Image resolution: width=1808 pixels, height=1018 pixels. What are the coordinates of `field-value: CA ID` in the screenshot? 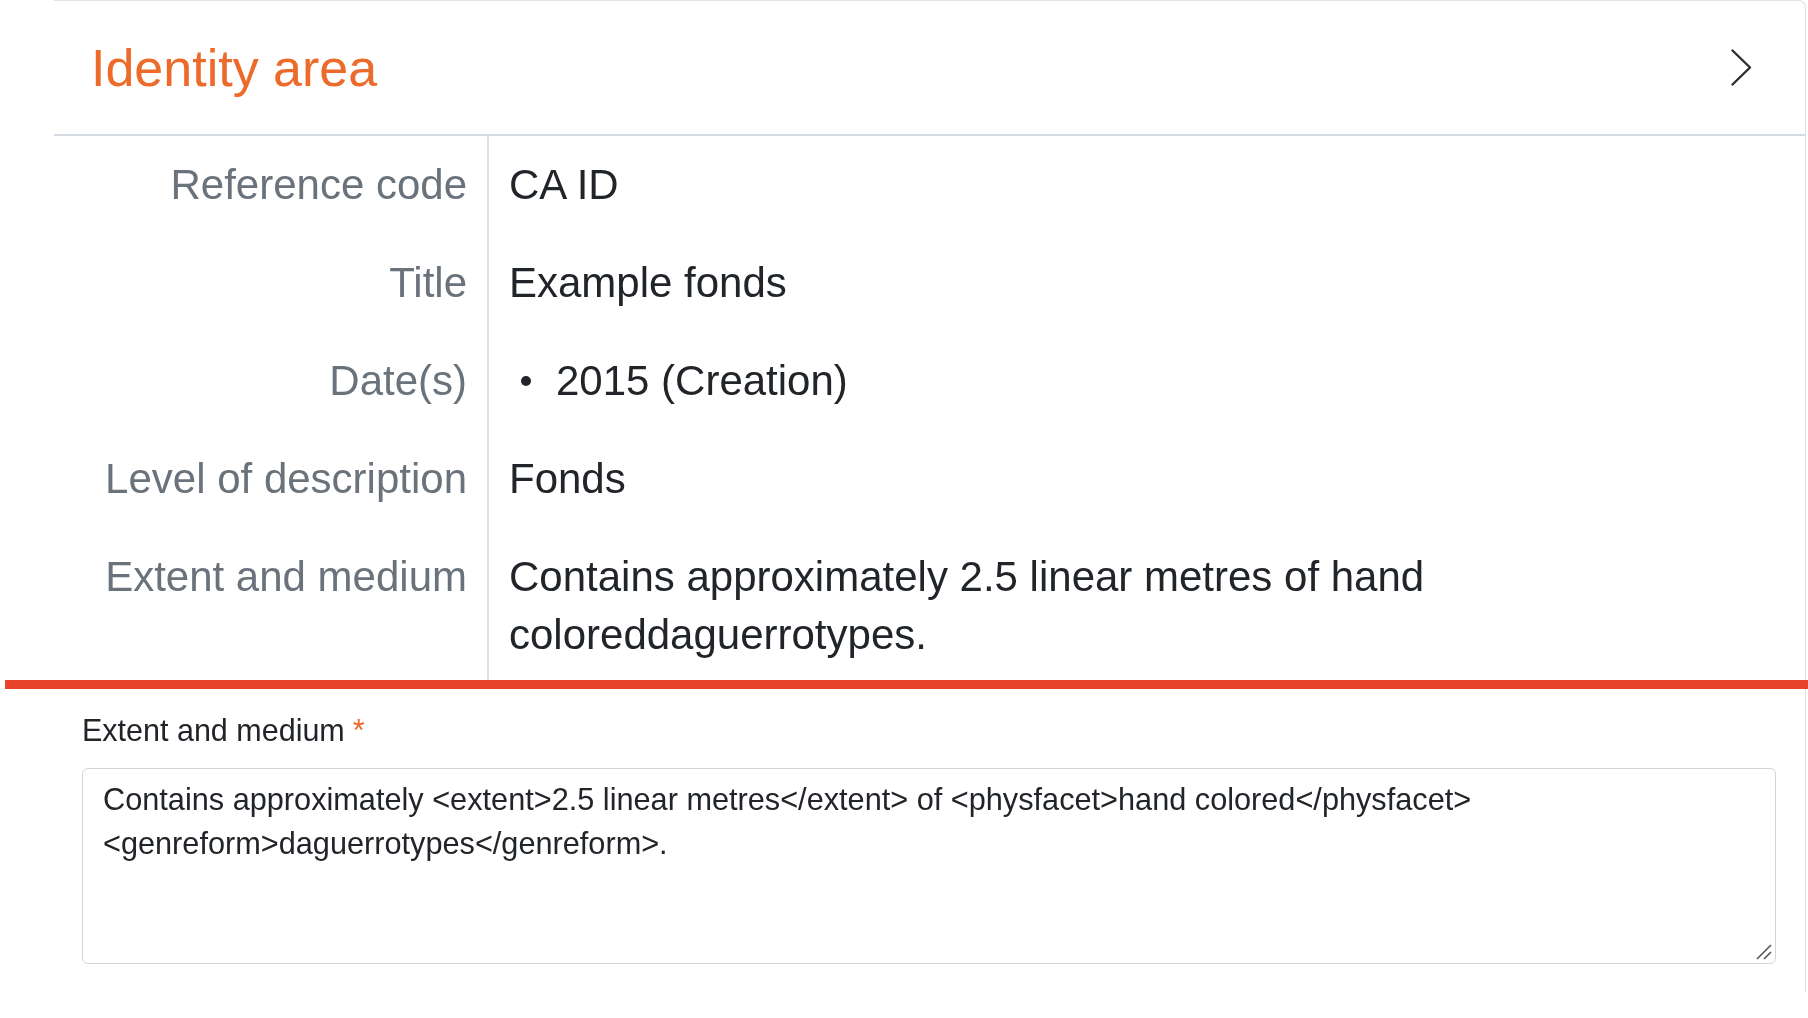 It's located at (564, 184).